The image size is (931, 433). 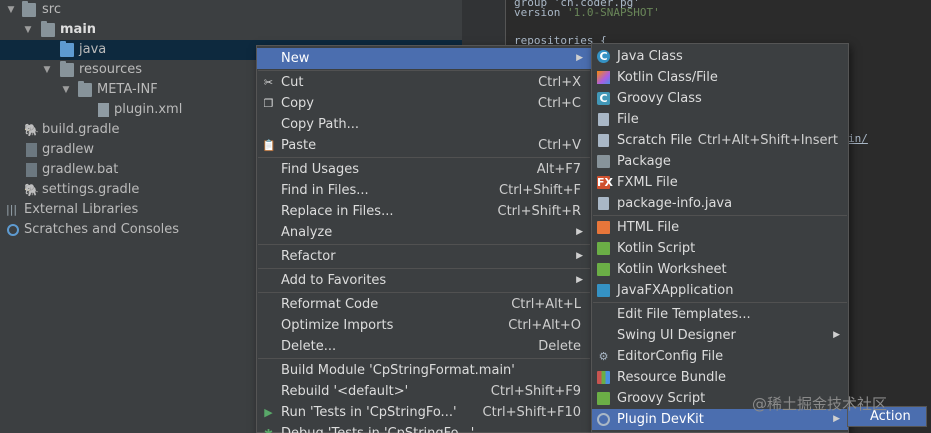 What do you see at coordinates (424, 304) in the screenshot?
I see `menu-item-reformat-code: Reformat Code Ctrl+Alt+L` at bounding box center [424, 304].